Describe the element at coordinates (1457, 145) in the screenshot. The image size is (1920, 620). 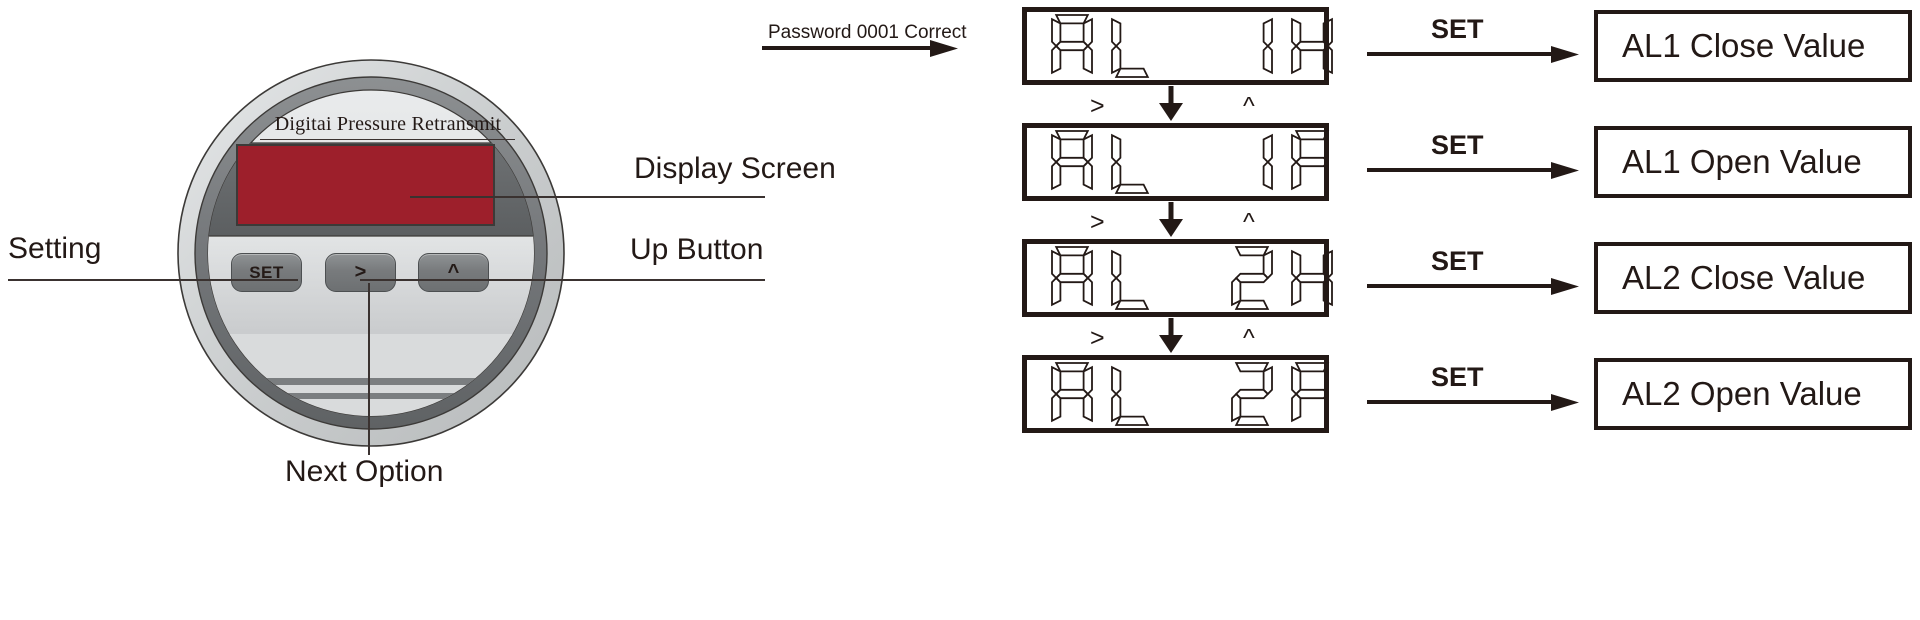
I see `set-arrow-label-2: SET` at that location.